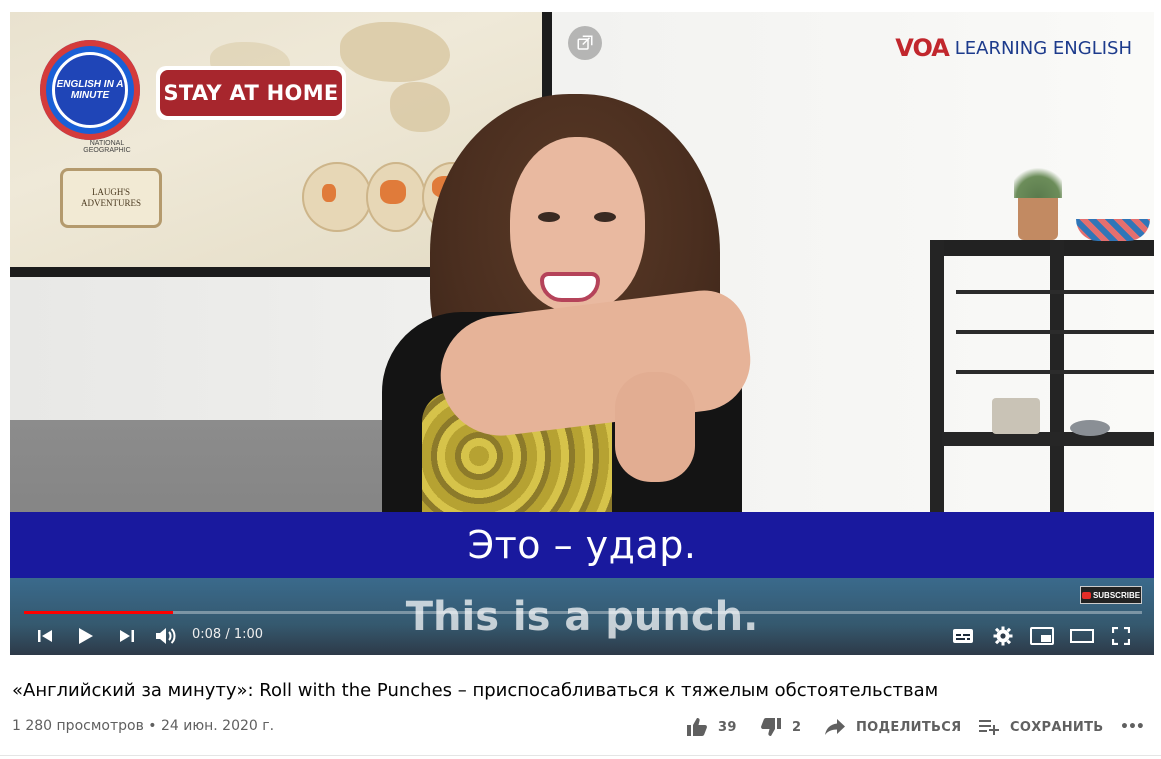  What do you see at coordinates (922, 48) in the screenshot?
I see `voa-mark: VOA` at bounding box center [922, 48].